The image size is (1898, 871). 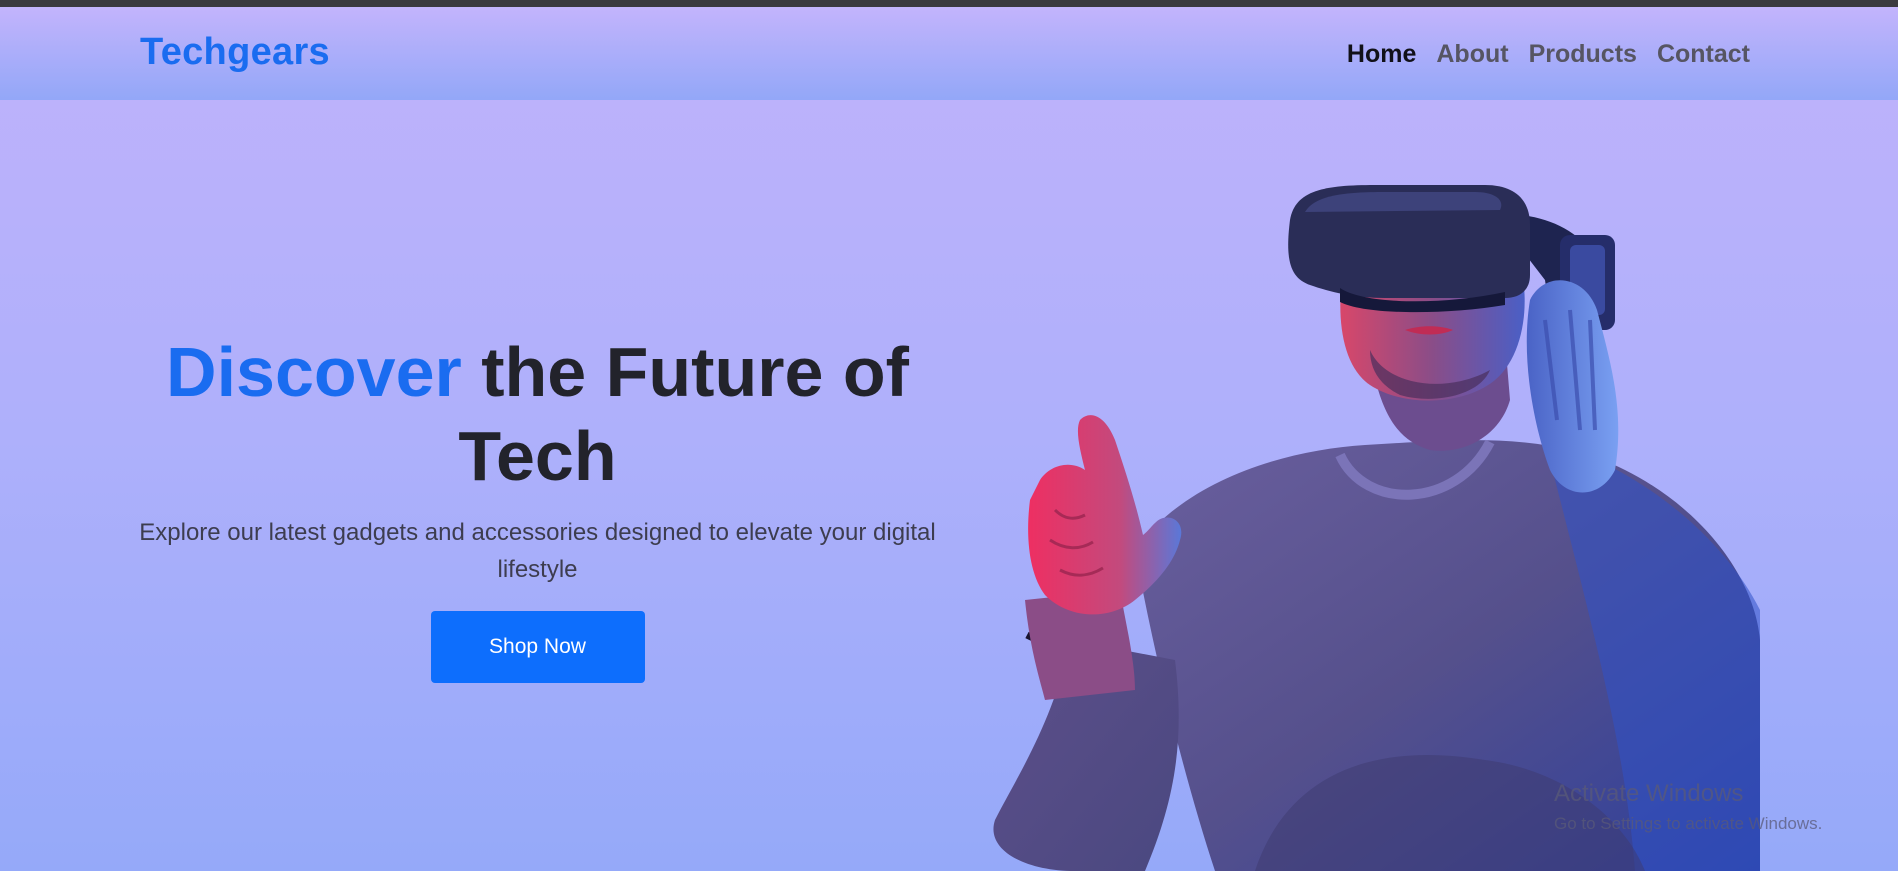 I want to click on hero-title: Discover the Future of Tech, so click(x=537, y=414).